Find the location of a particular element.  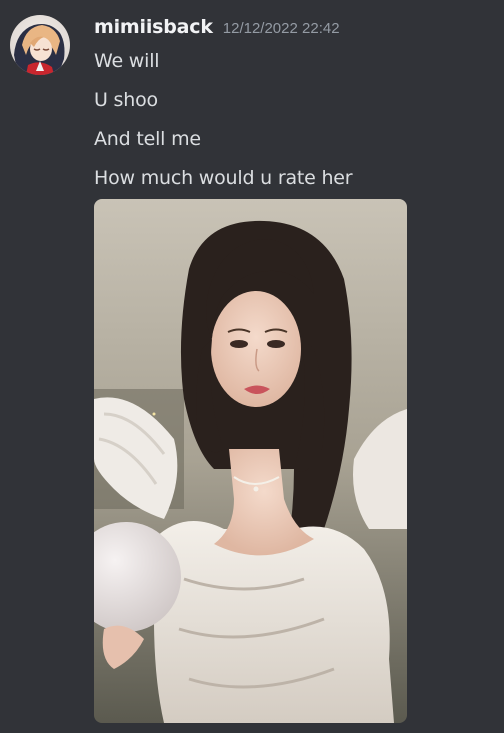

user-avatar is located at coordinates (40, 45).